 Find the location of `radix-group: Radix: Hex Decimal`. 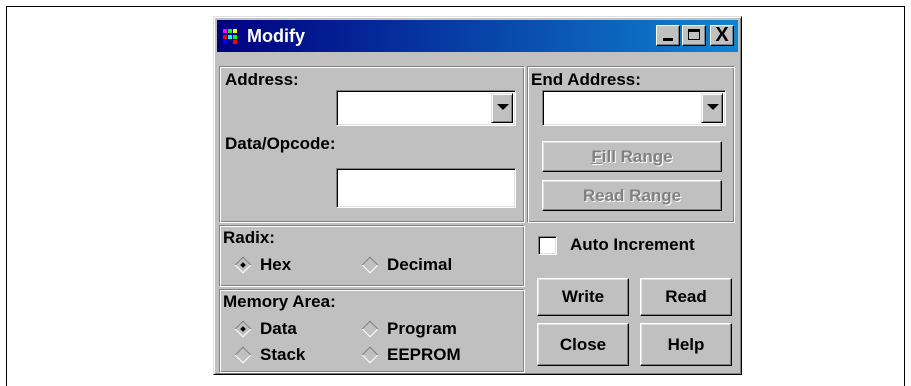

radix-group: Radix: Hex Decimal is located at coordinates (372, 256).